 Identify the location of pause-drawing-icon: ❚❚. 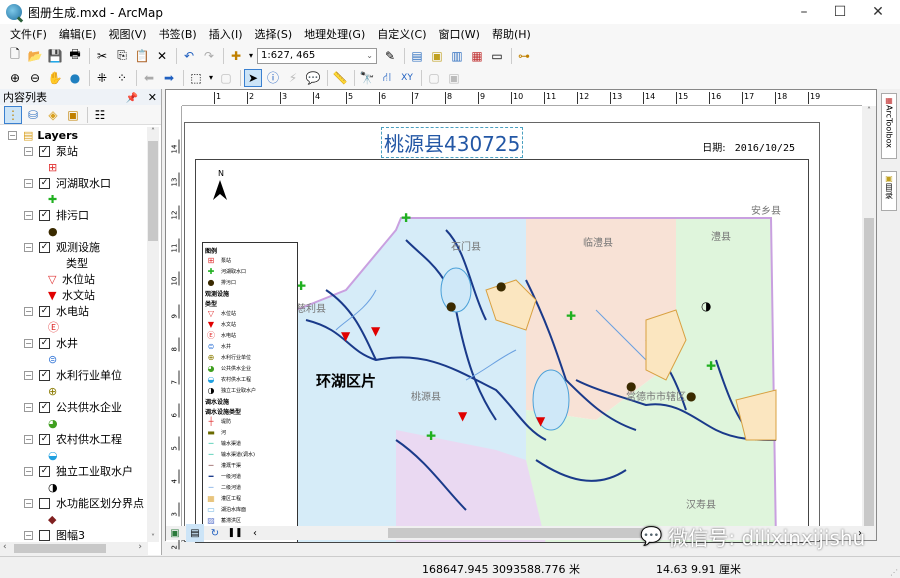
(235, 533).